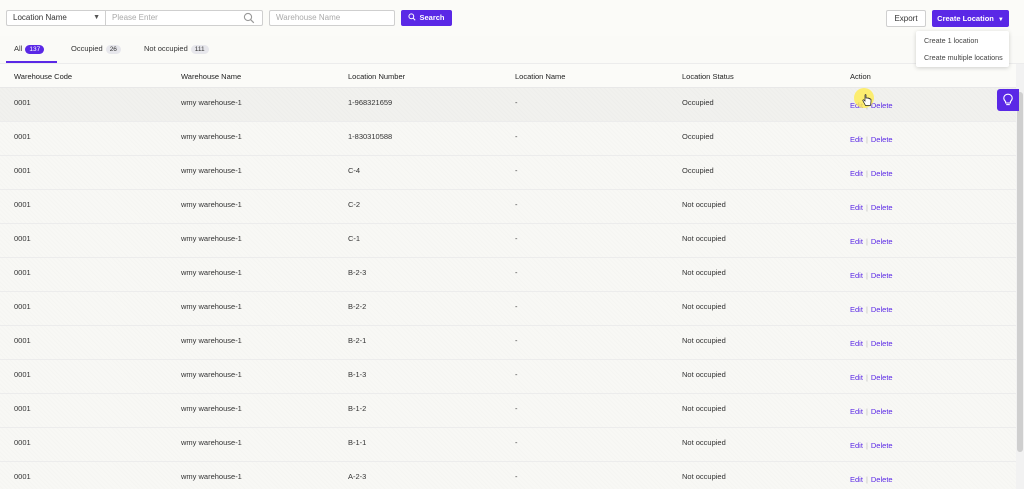 The image size is (1024, 489). I want to click on header-location-status: Location Status, so click(708, 76).